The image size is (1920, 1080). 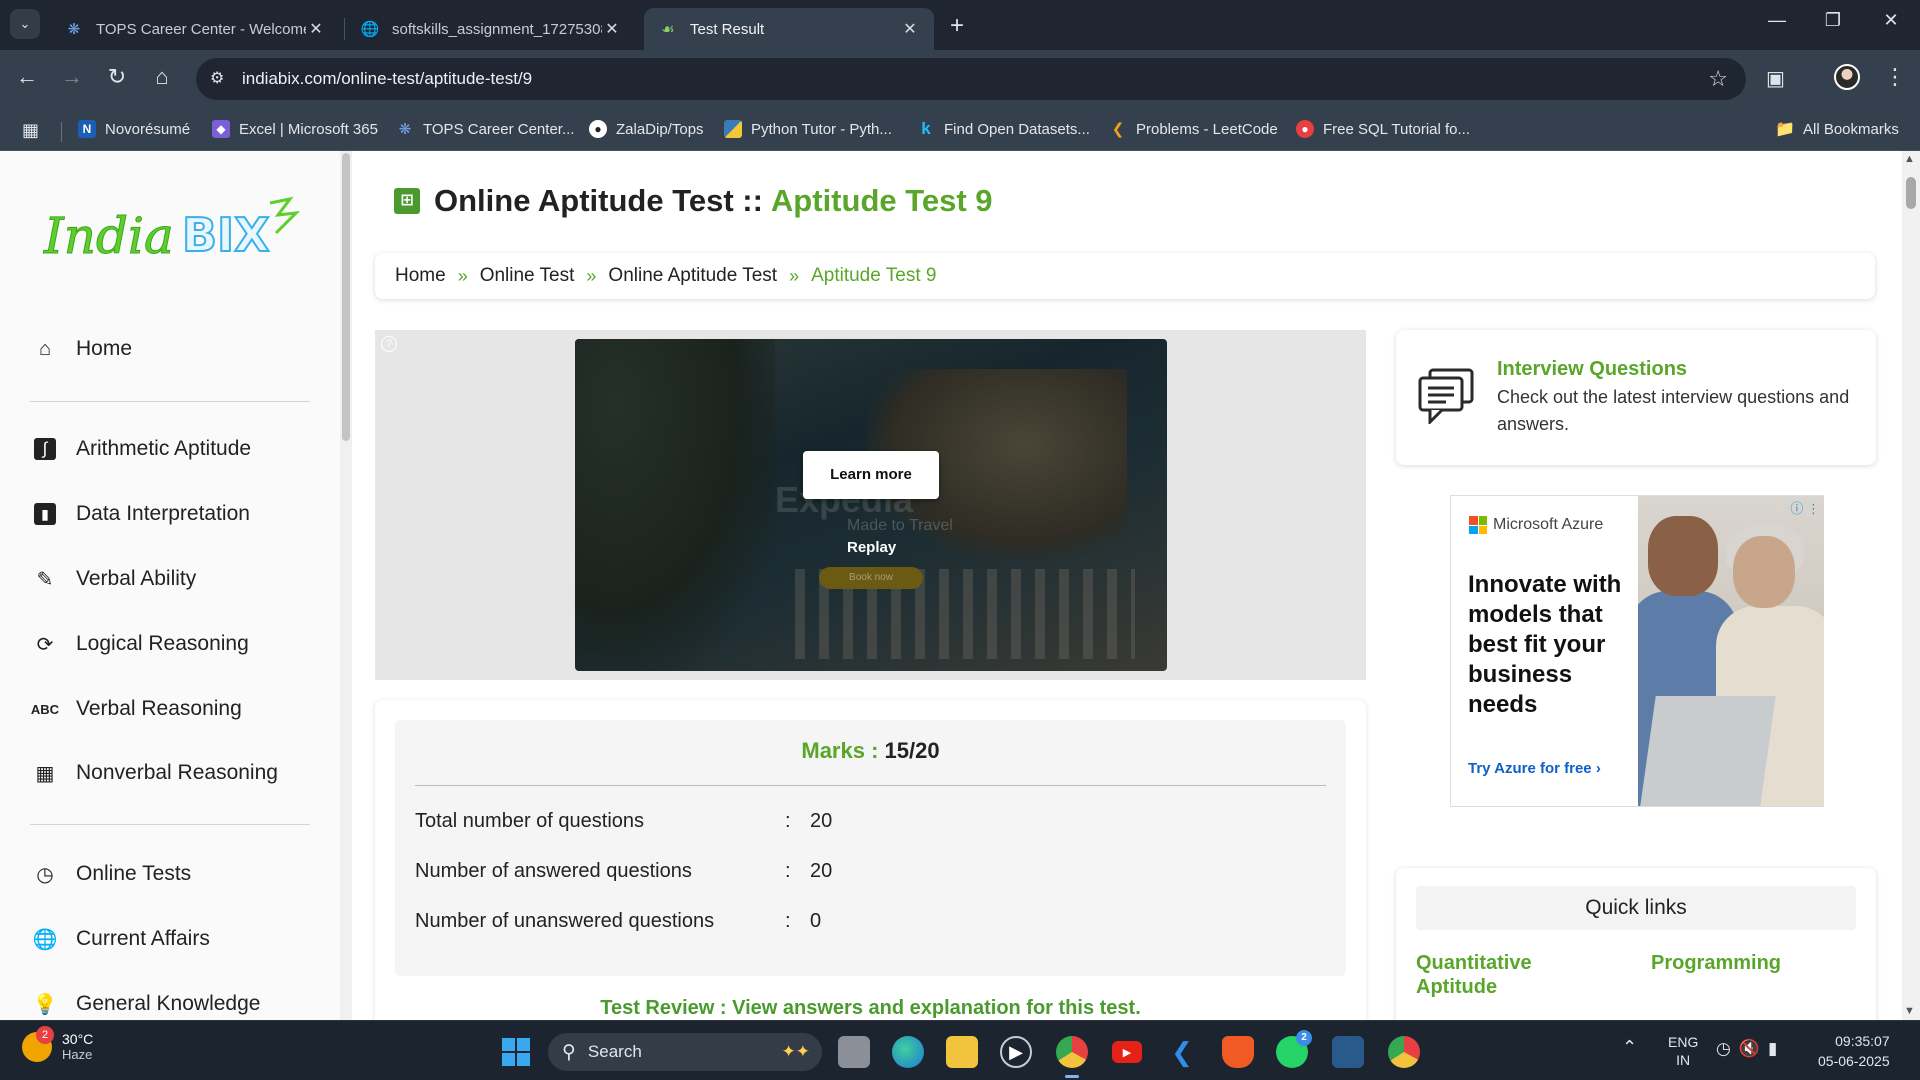 I want to click on bookmark-excel: ◆ Excel | Microsoft 365, so click(x=295, y=129).